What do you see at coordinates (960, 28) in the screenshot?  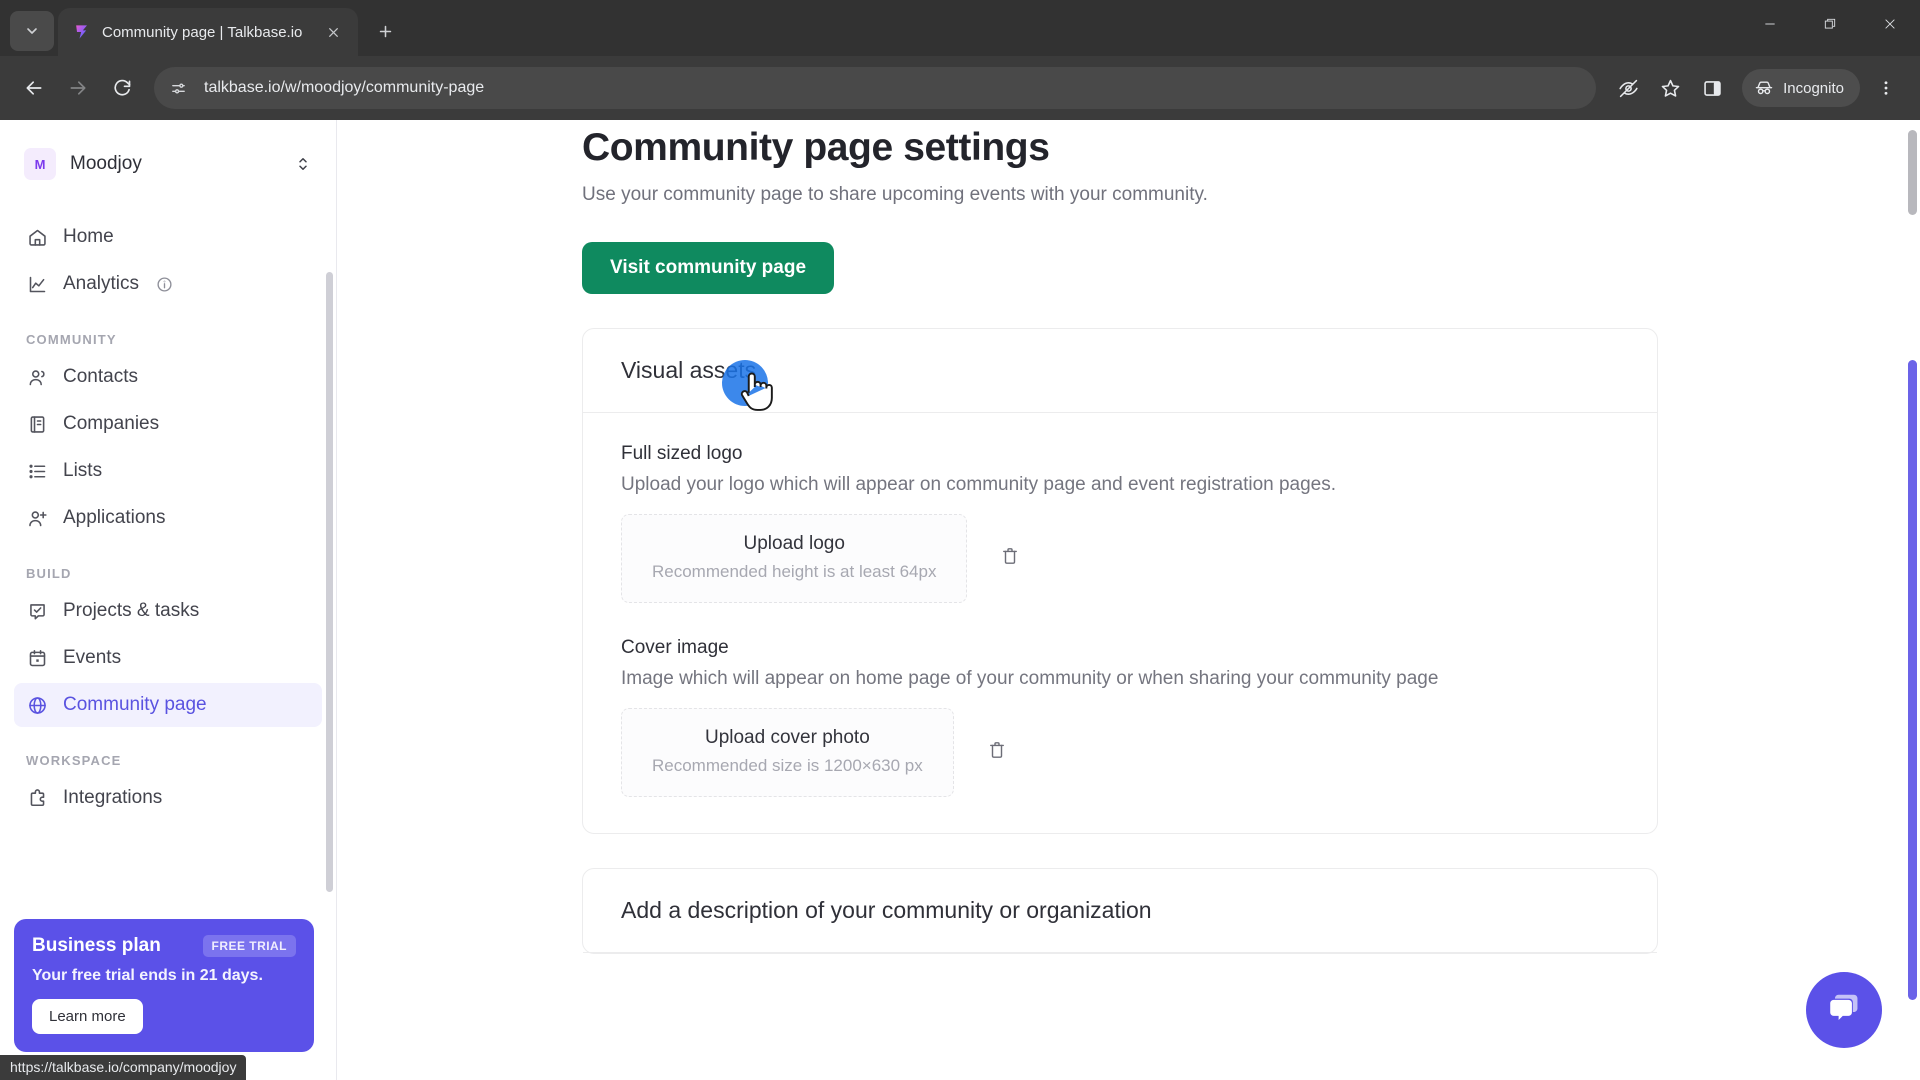 I see `tab-strip: Community page | Talkbase.io` at bounding box center [960, 28].